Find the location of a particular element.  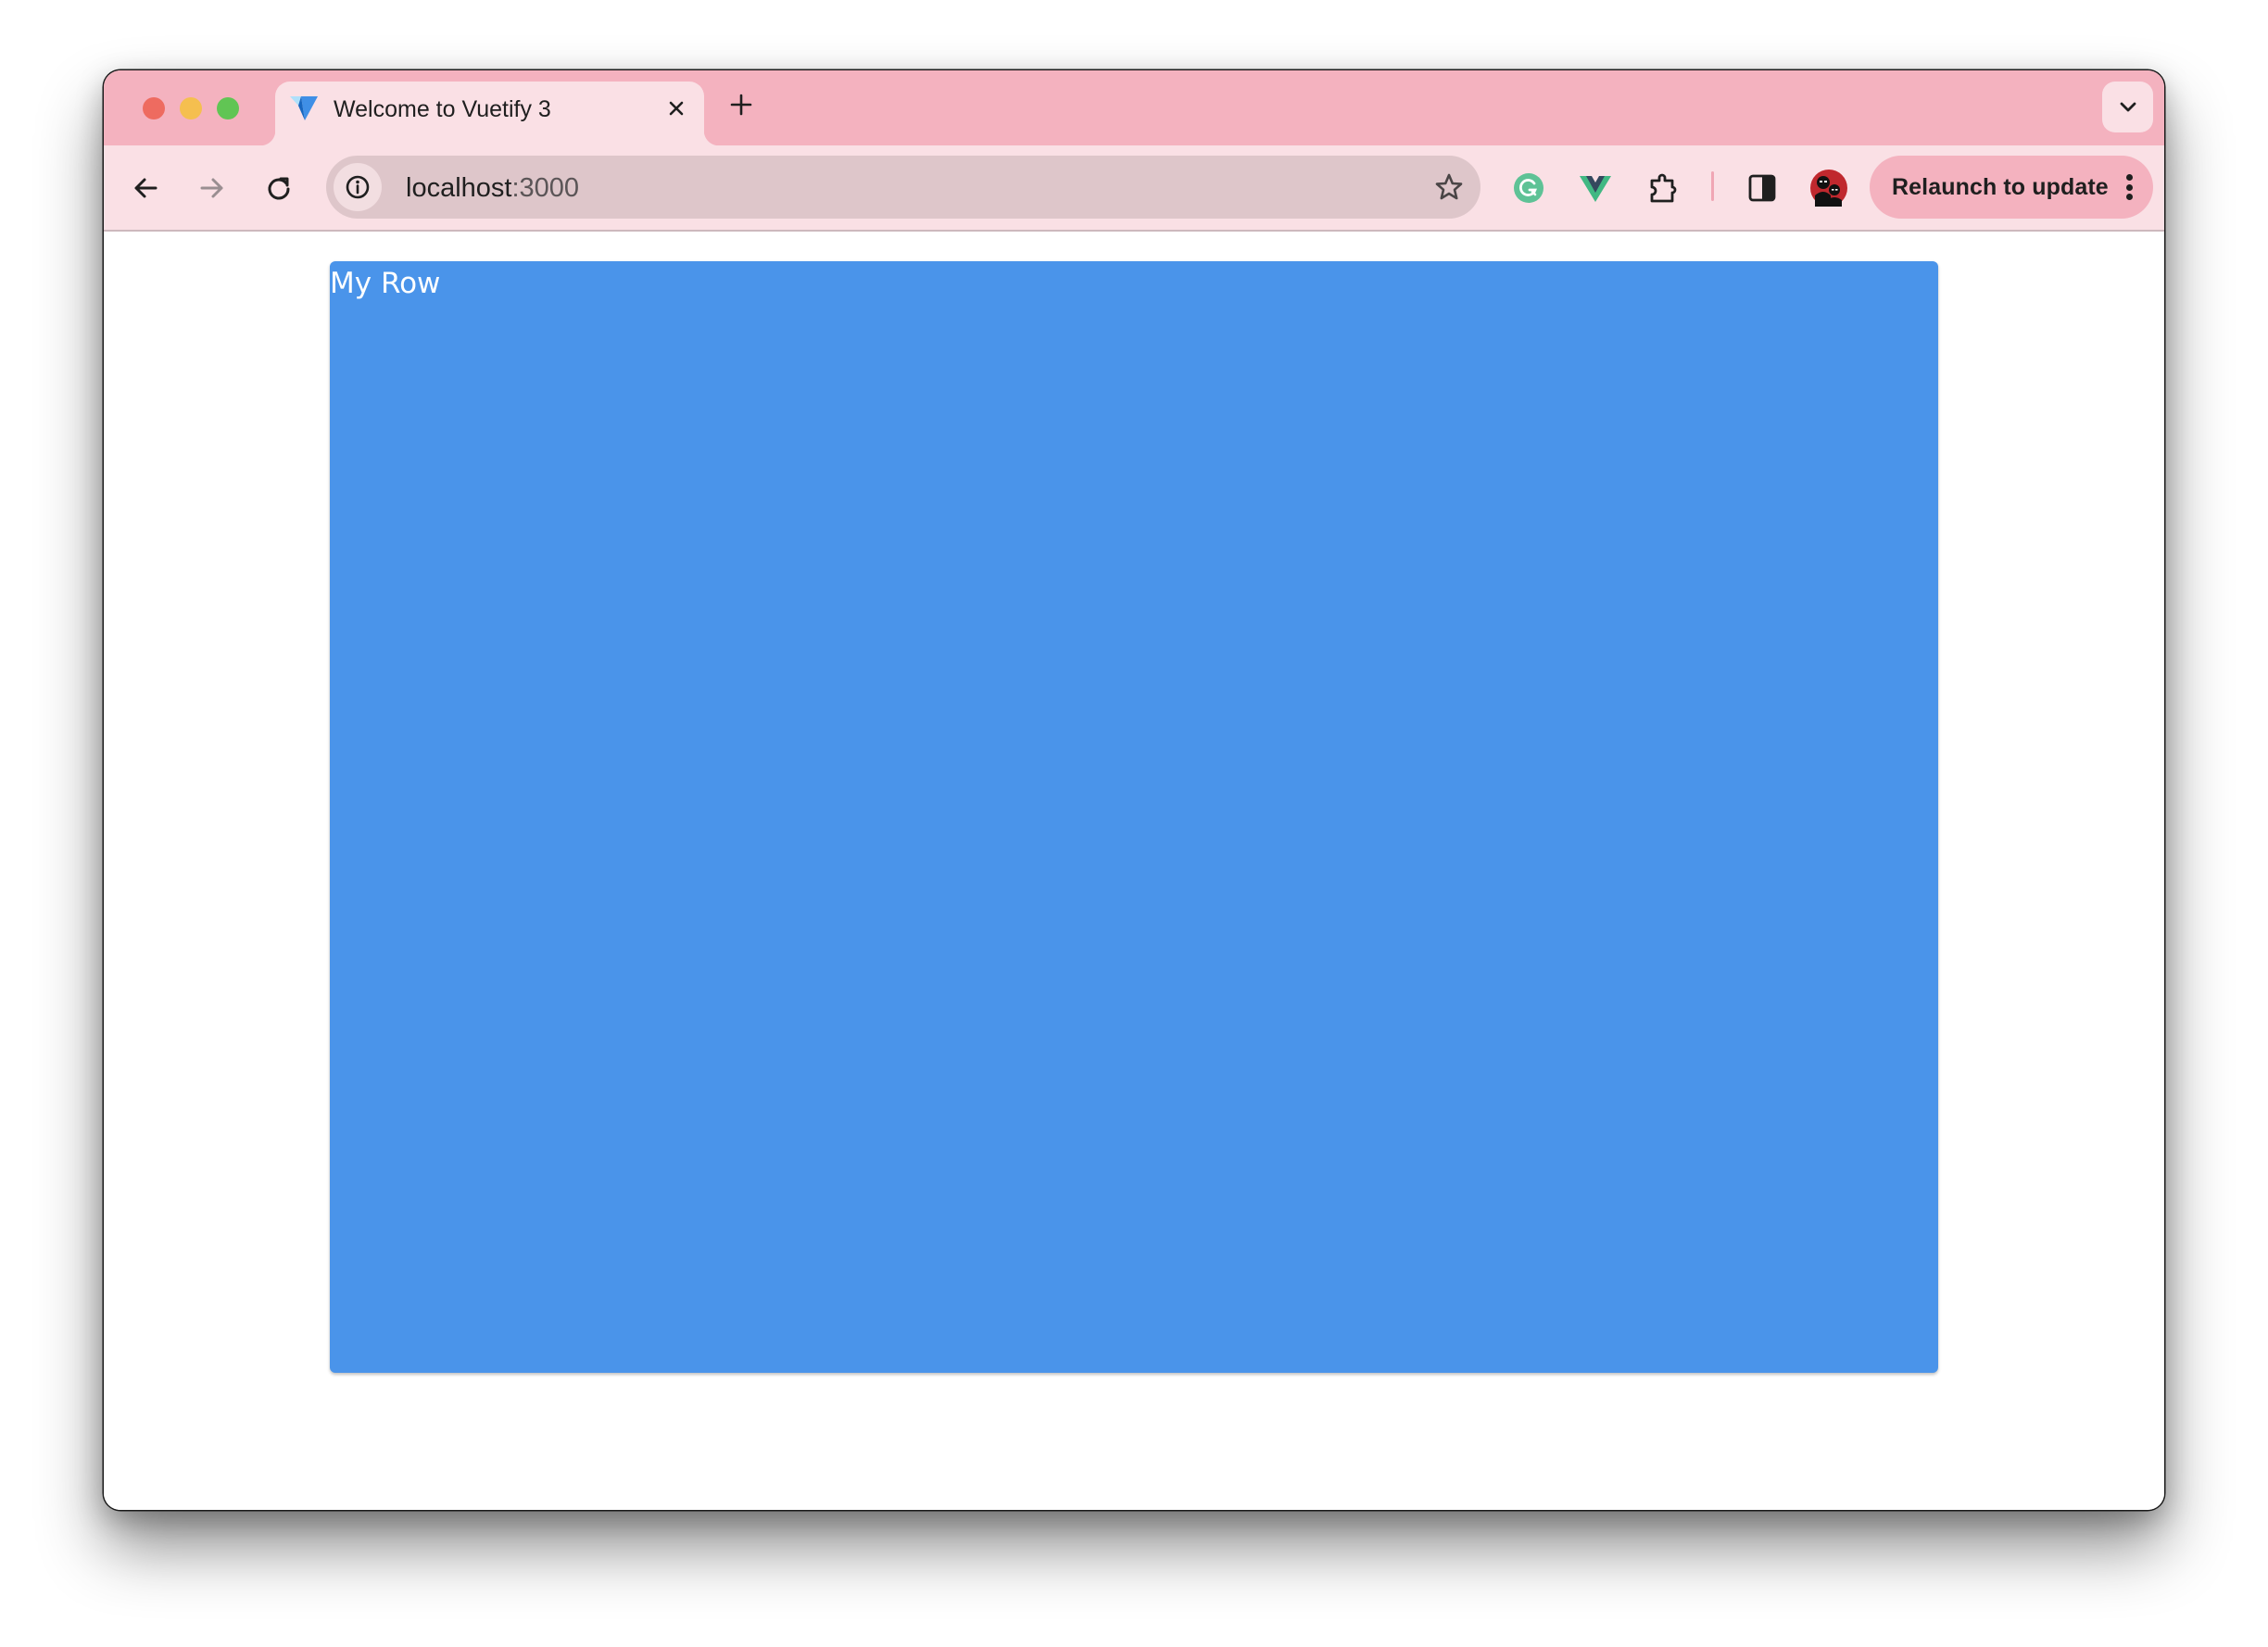

toolbar: localhost:3000 Relaunch to update is located at coordinates (1134, 188).